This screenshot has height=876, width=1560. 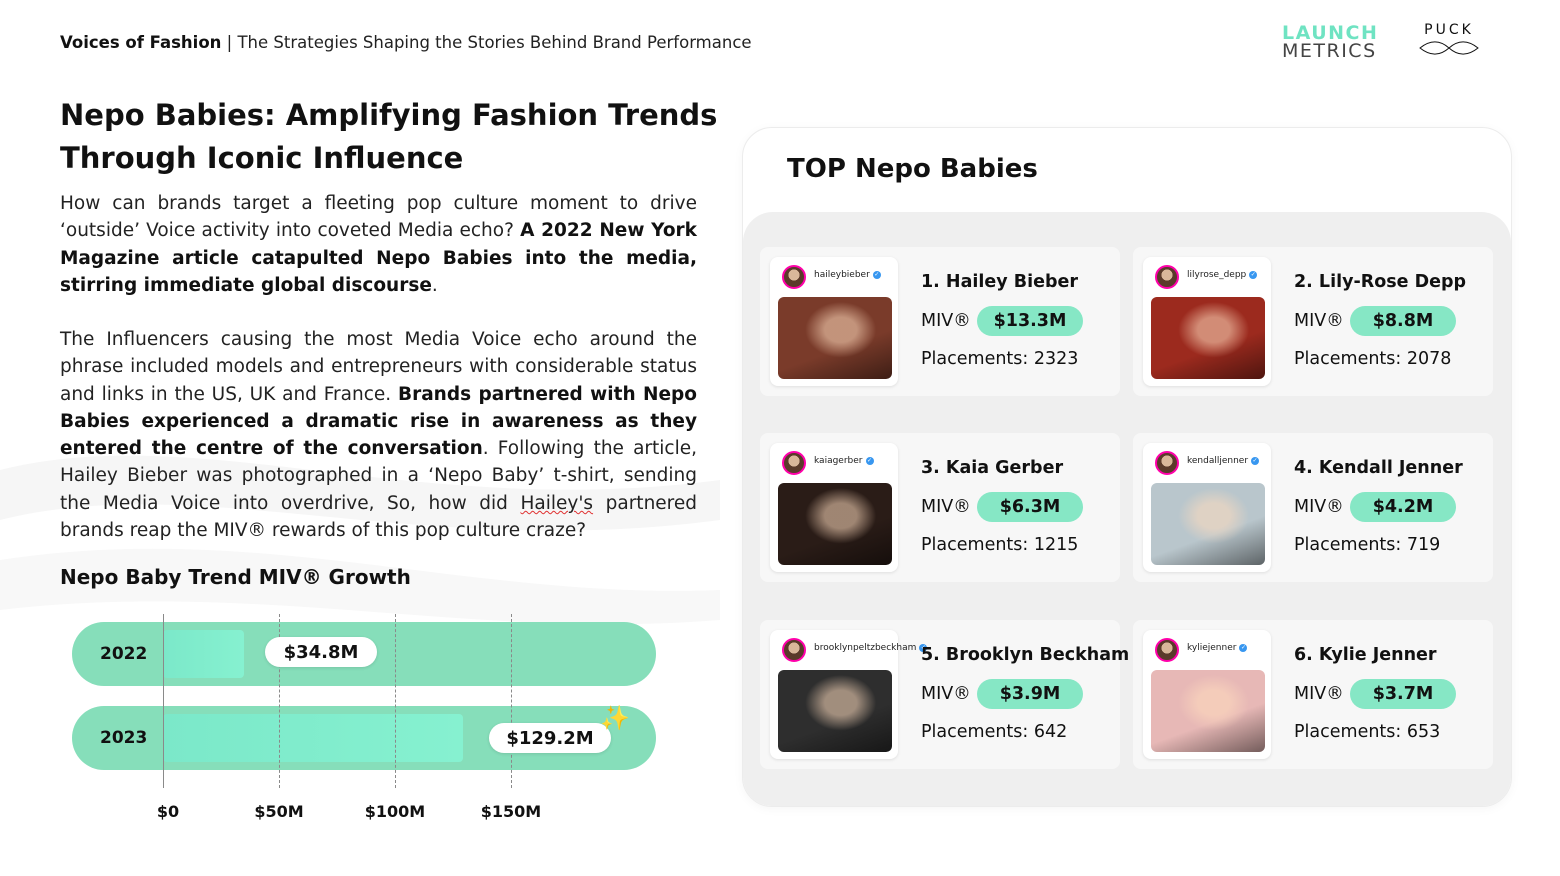 I want to click on instagram-handle: brooklynpeltzbeckham ✓, so click(x=871, y=648).